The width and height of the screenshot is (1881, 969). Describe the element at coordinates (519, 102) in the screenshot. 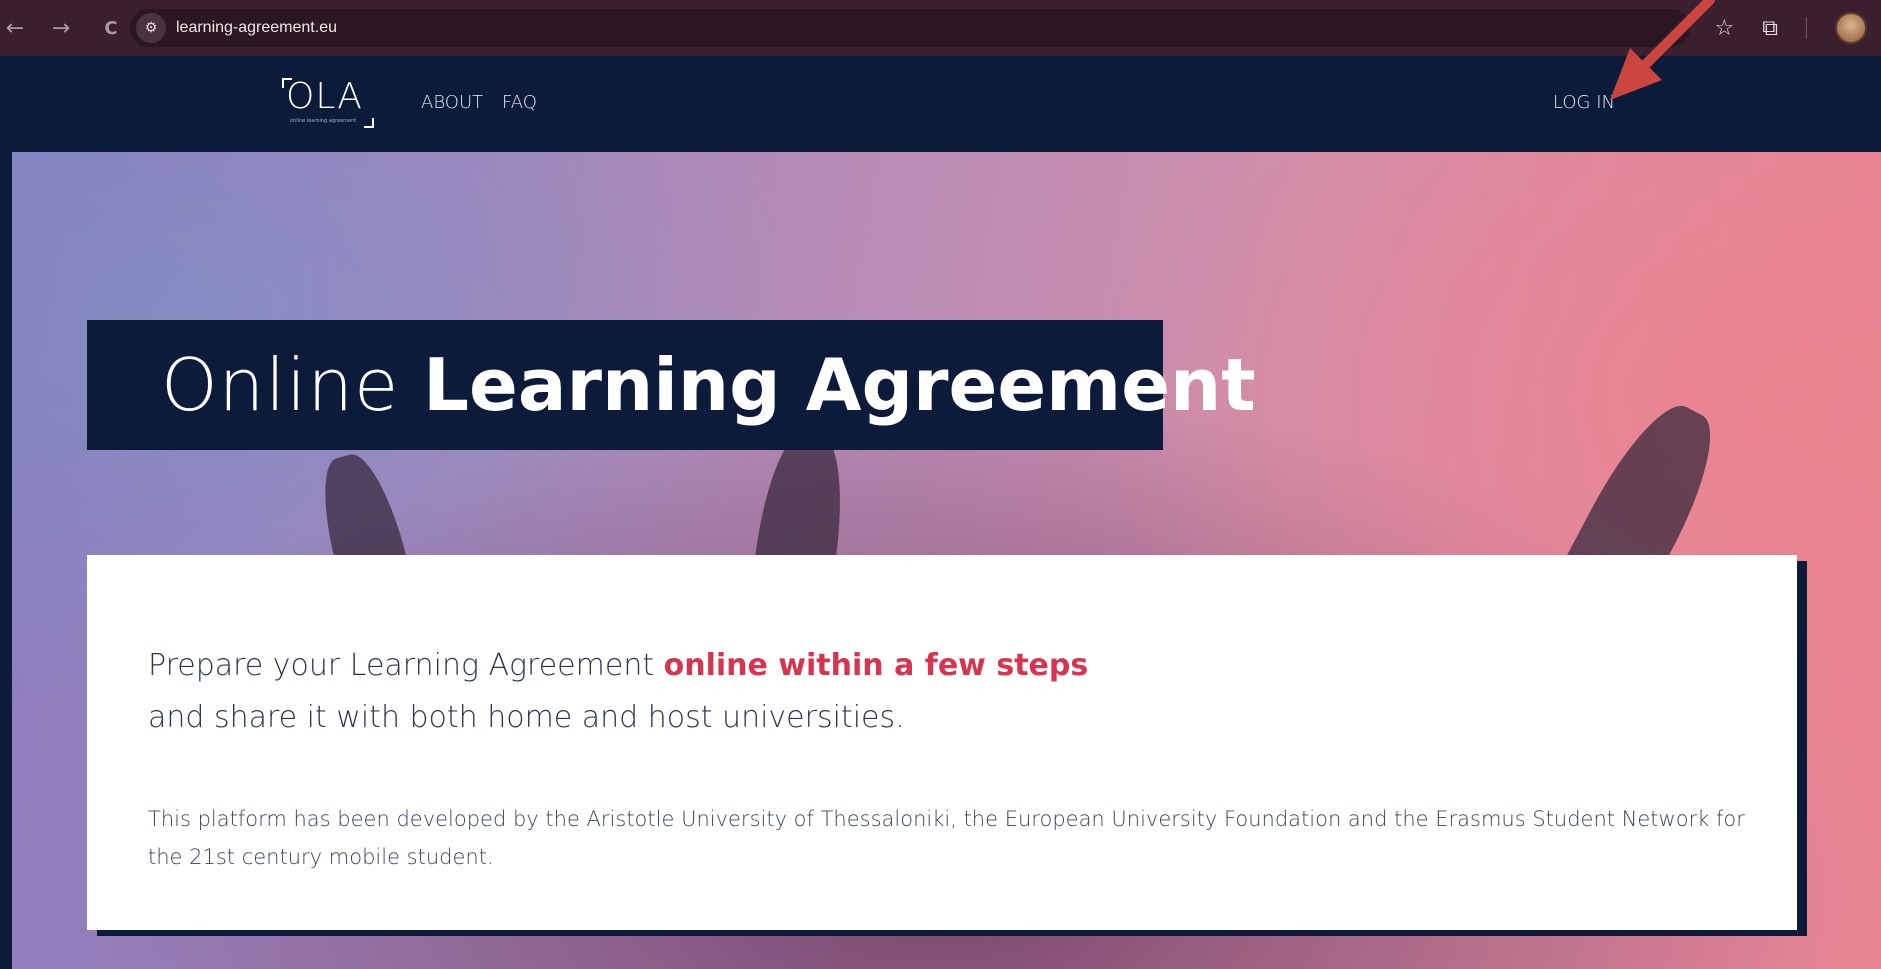

I see `nav-faq-link: FAQ` at that location.